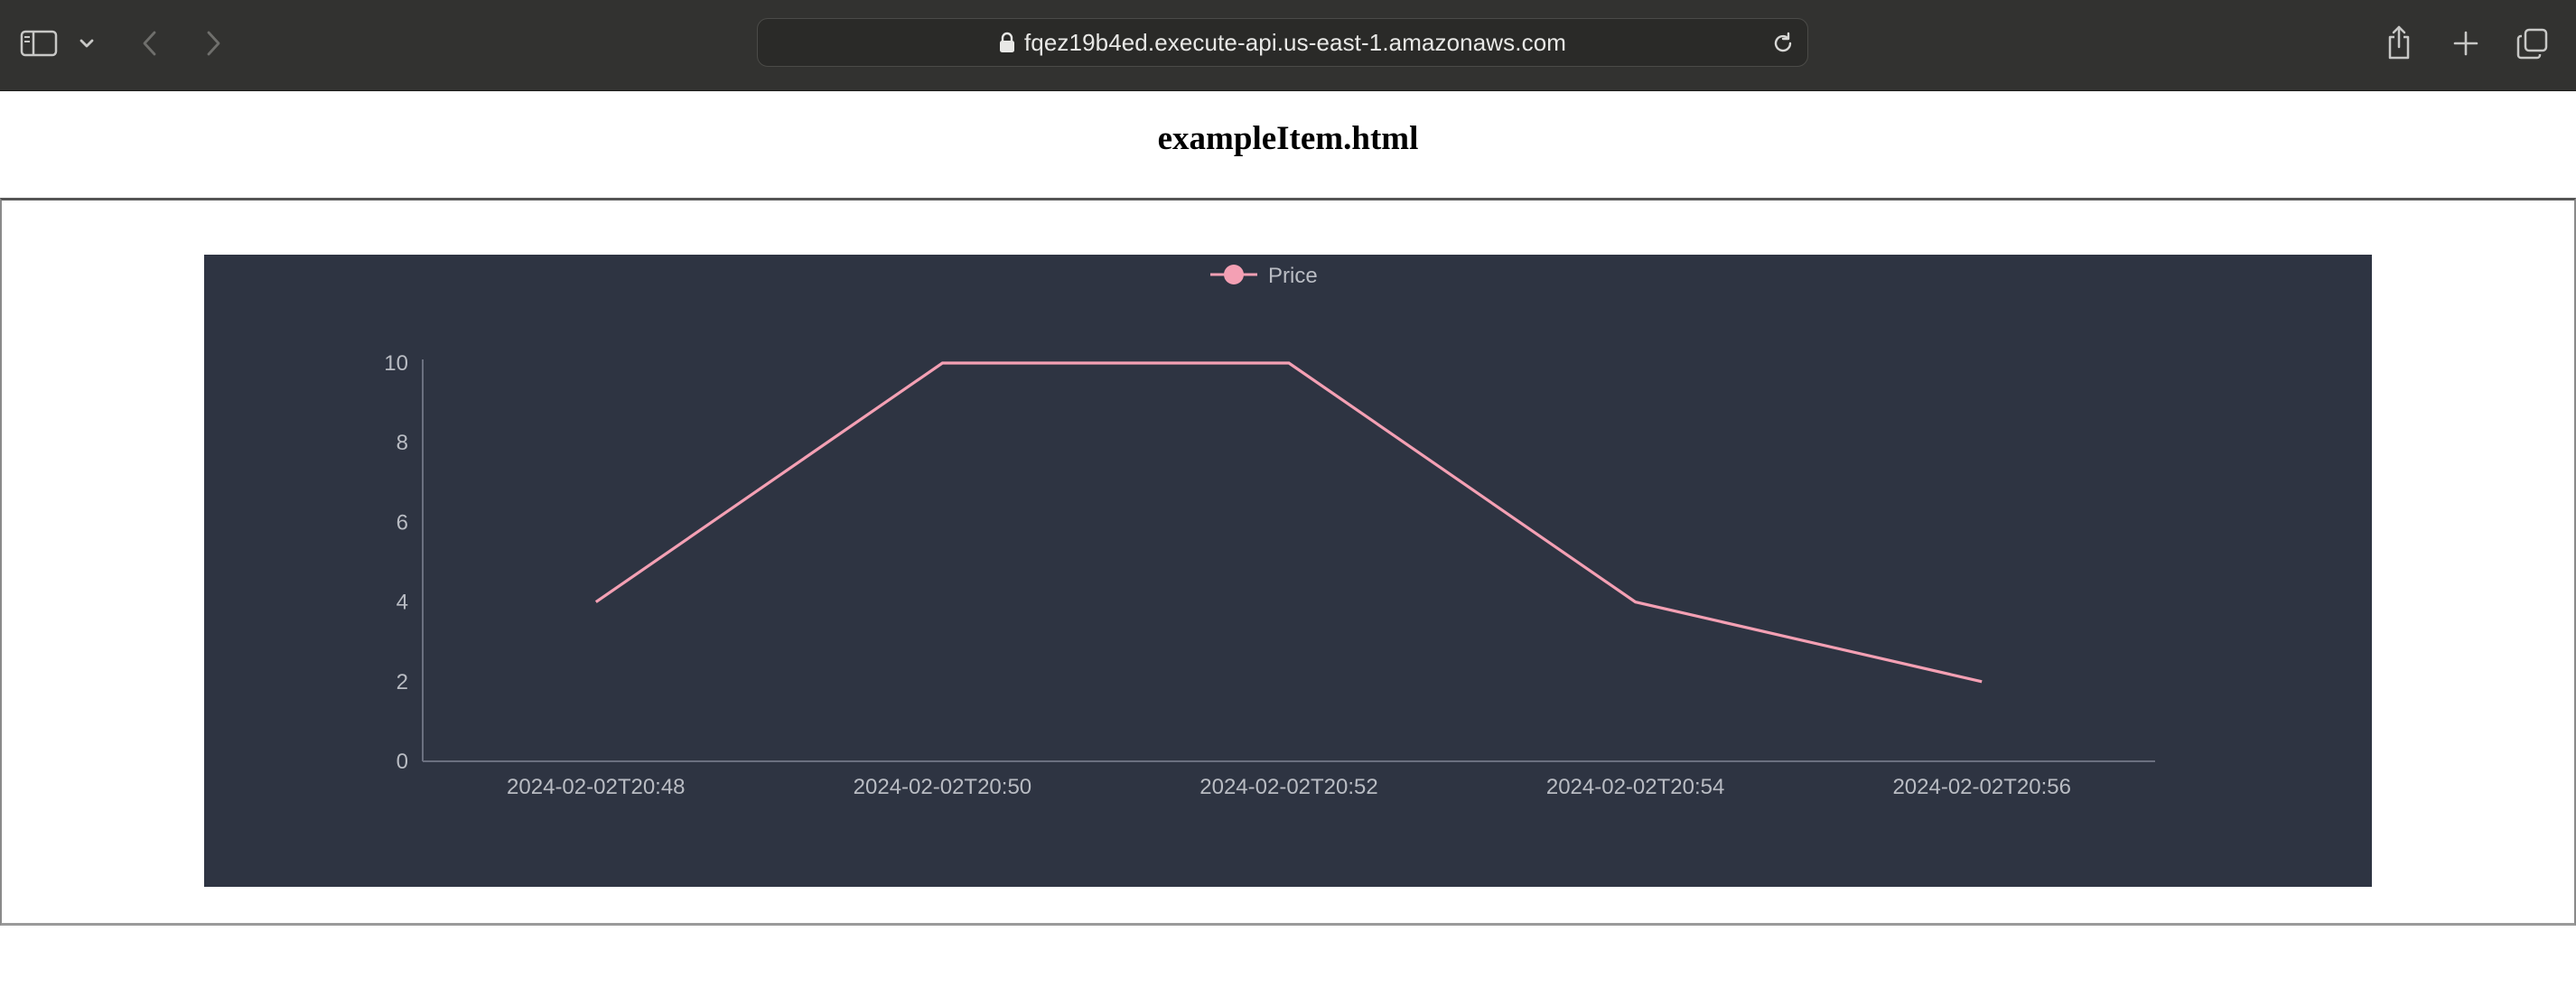  What do you see at coordinates (1234, 274) in the screenshot?
I see `legend-marker` at bounding box center [1234, 274].